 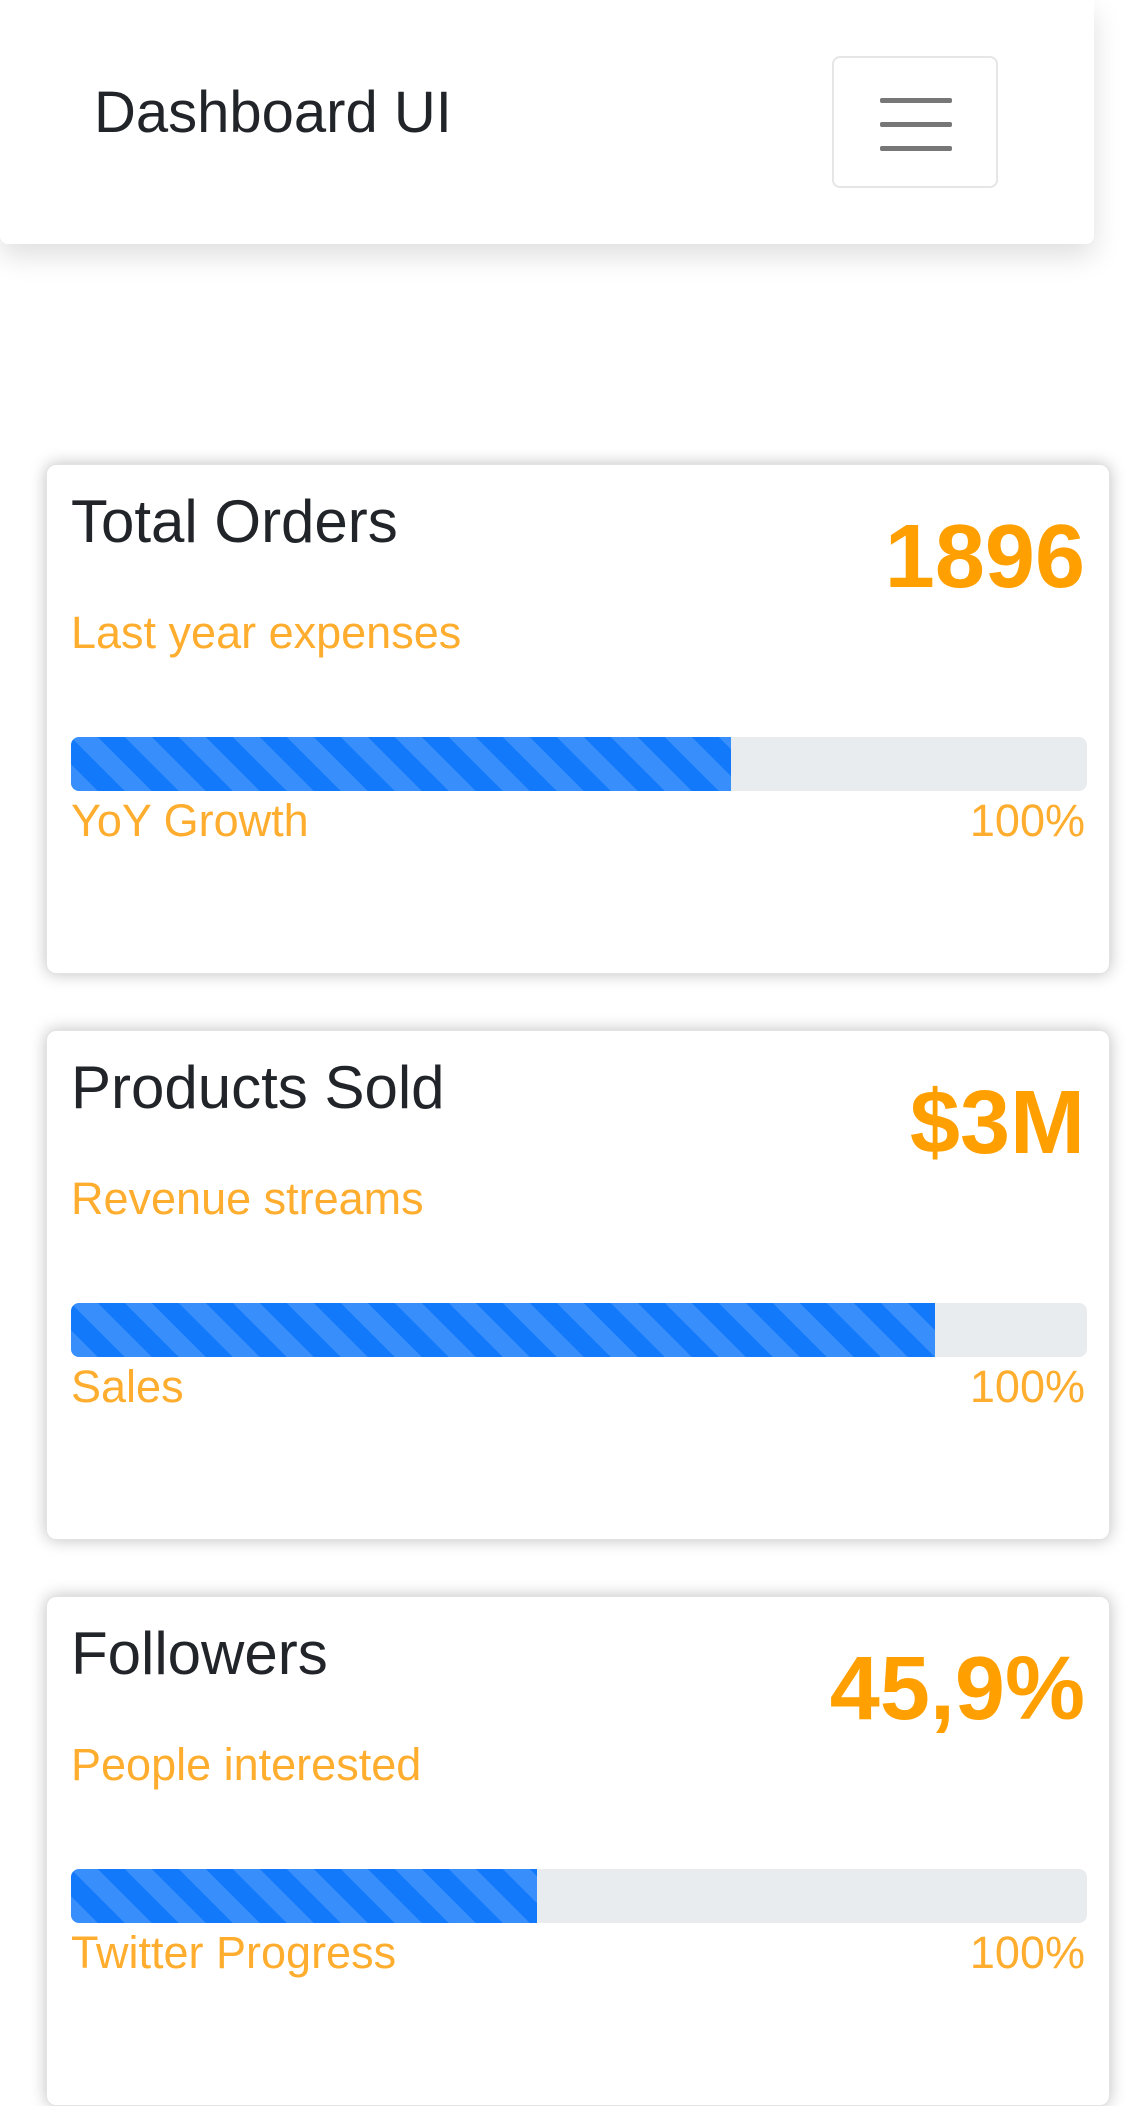 I want to click on progress-label: Sales, so click(x=127, y=1386).